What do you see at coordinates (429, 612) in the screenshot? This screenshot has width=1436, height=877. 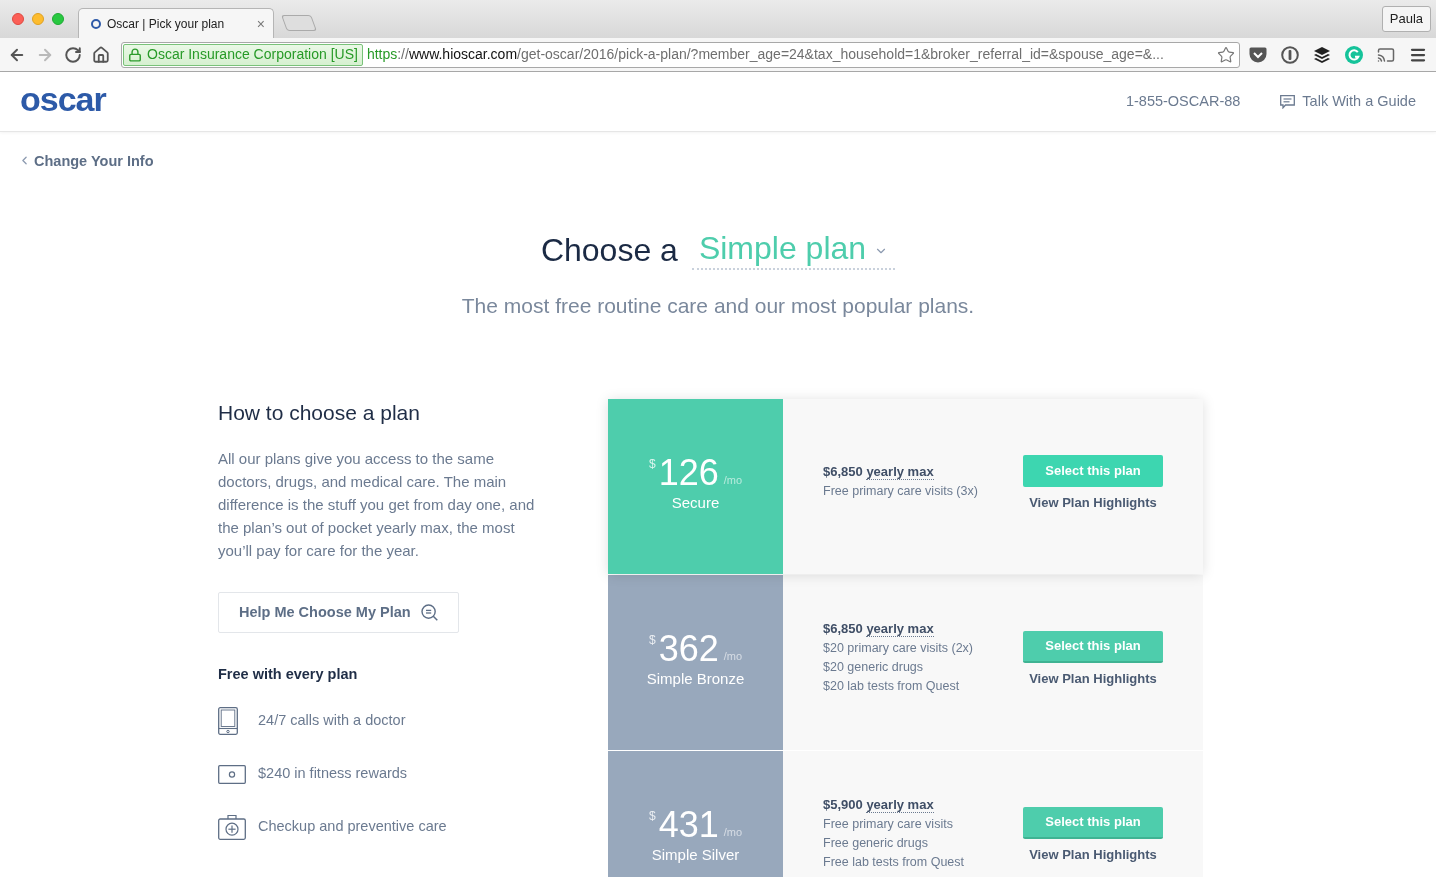 I see `search-icon` at bounding box center [429, 612].